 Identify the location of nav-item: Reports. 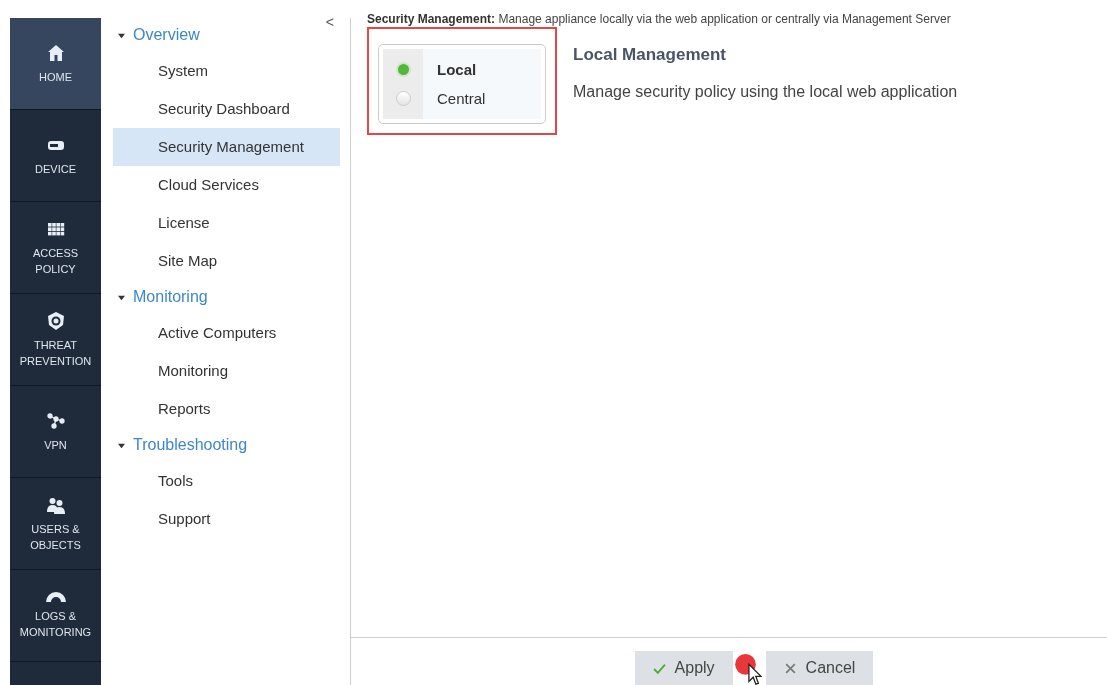
(226, 409).